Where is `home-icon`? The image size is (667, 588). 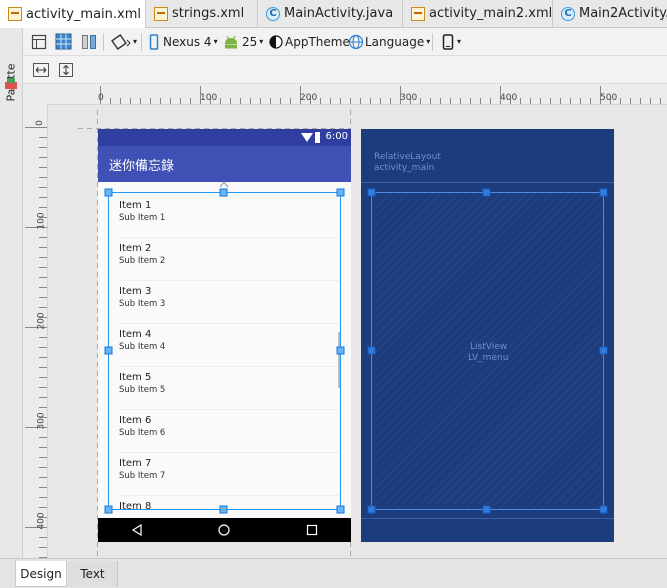
home-icon is located at coordinates (224, 530).